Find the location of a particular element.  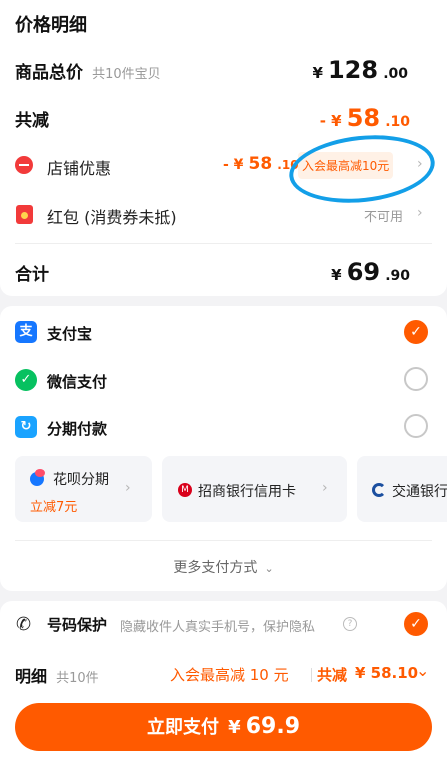

red-packet-row: 红包 (消费券未抵) 不可用 › is located at coordinates (223, 215).